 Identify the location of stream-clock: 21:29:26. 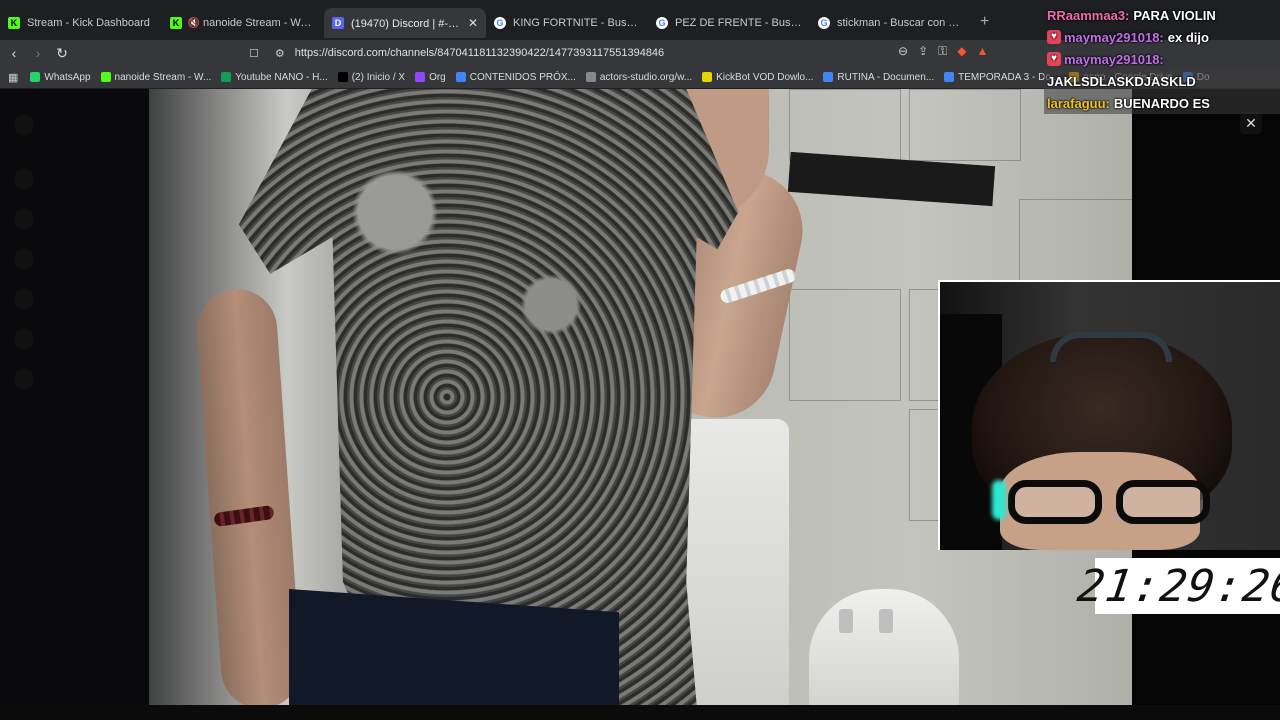
(1177, 586).